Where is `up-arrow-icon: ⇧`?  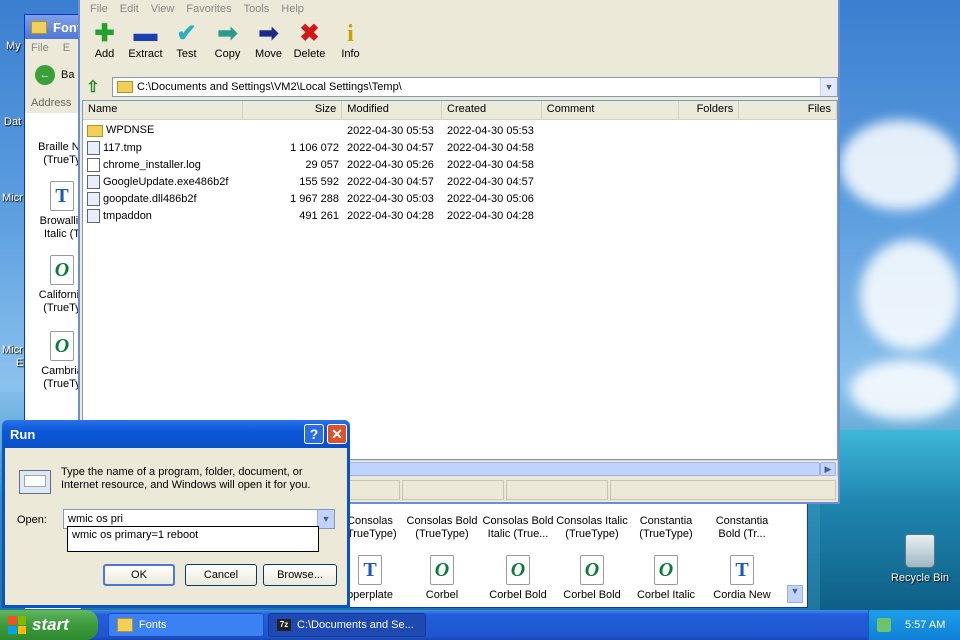
up-arrow-icon: ⇧ is located at coordinates (93, 87).